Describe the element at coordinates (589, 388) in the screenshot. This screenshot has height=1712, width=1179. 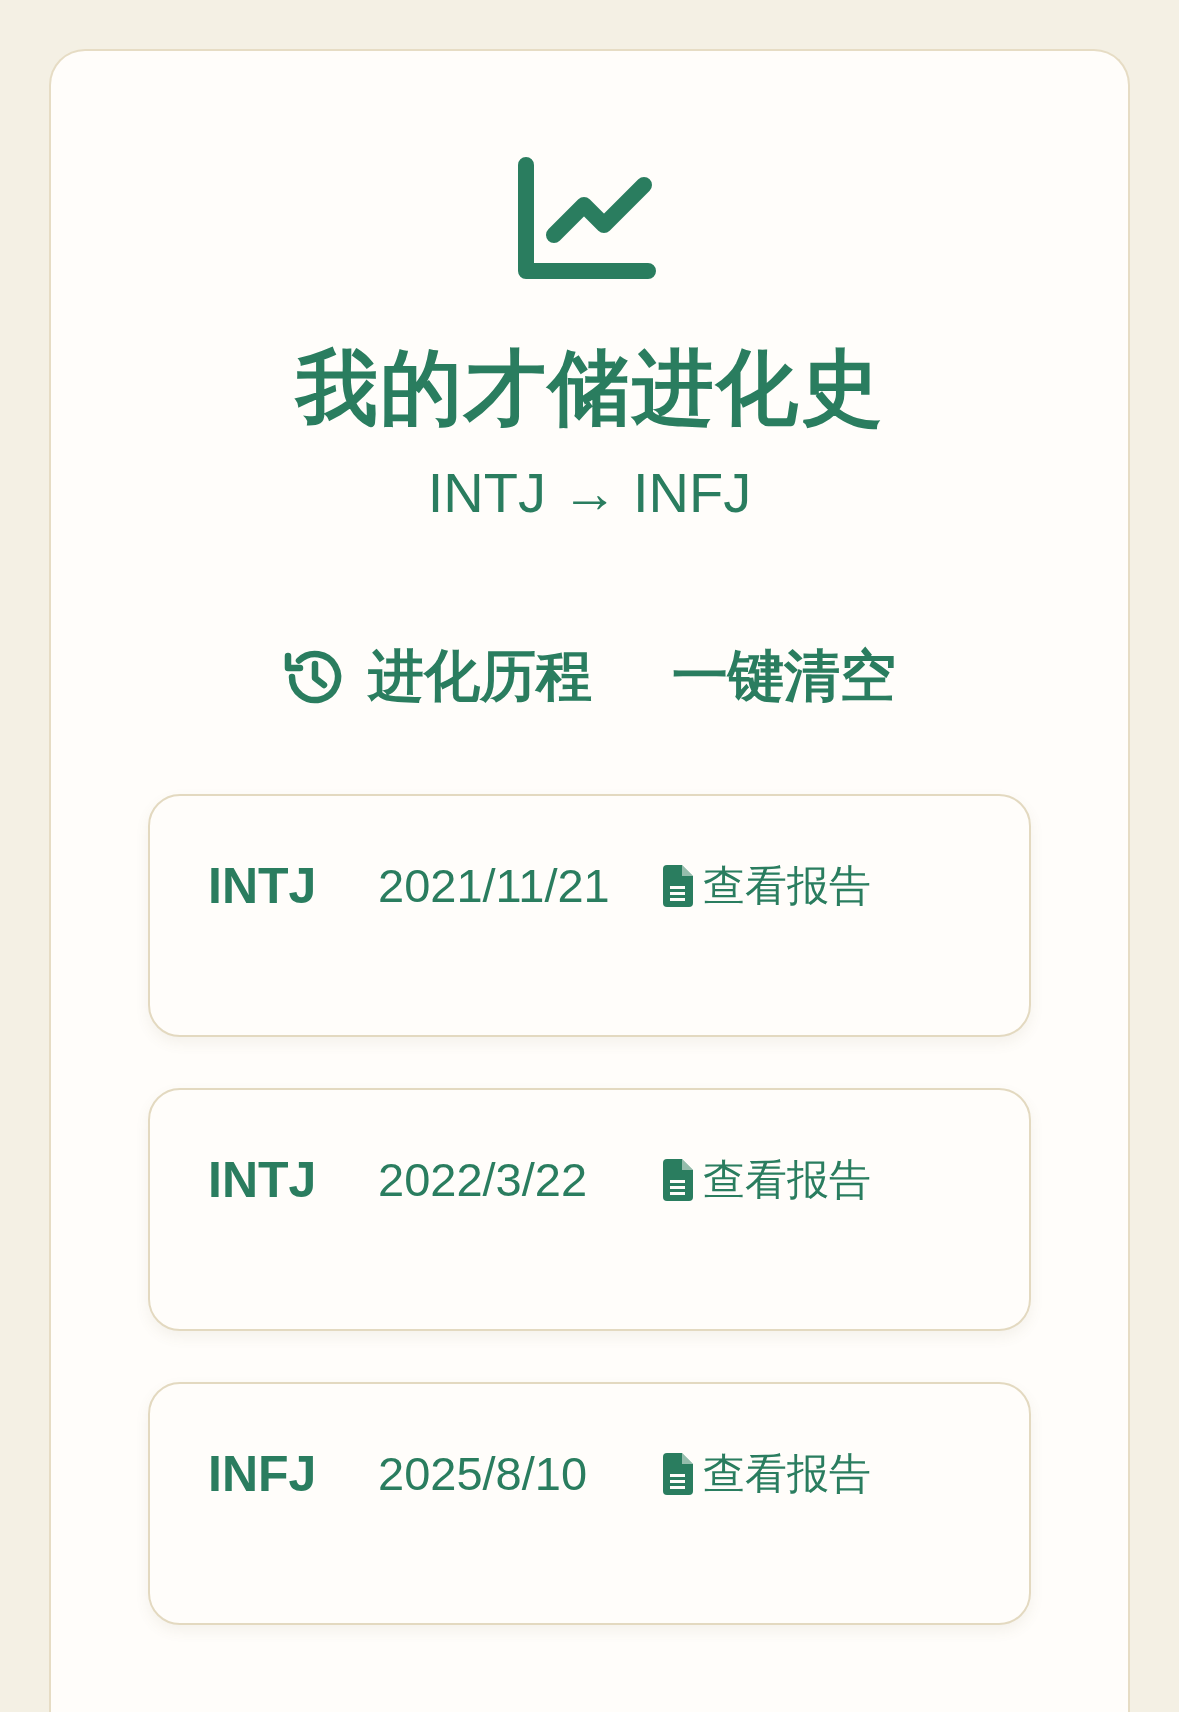
I see `page-title: 我的才储进化史` at that location.